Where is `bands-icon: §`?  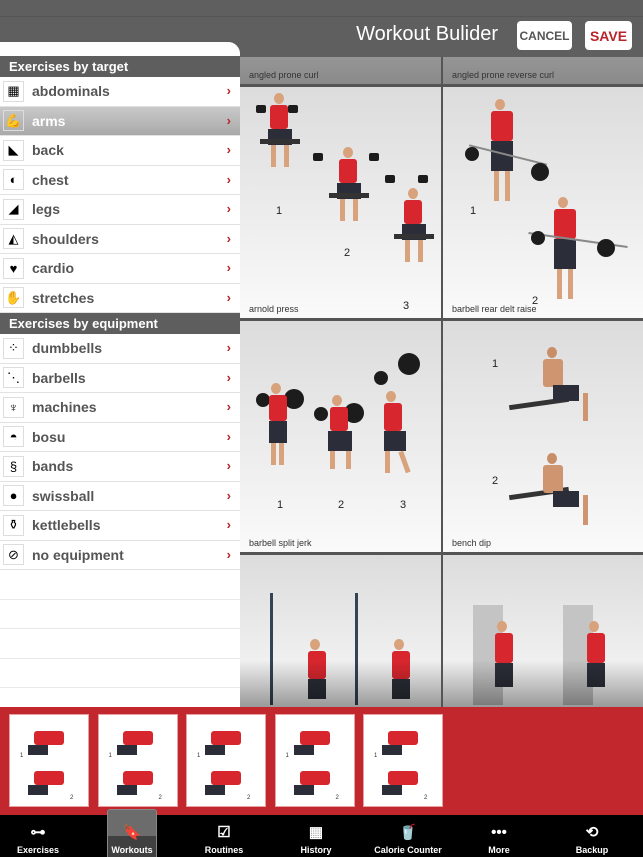
bands-icon: § is located at coordinates (13, 466).